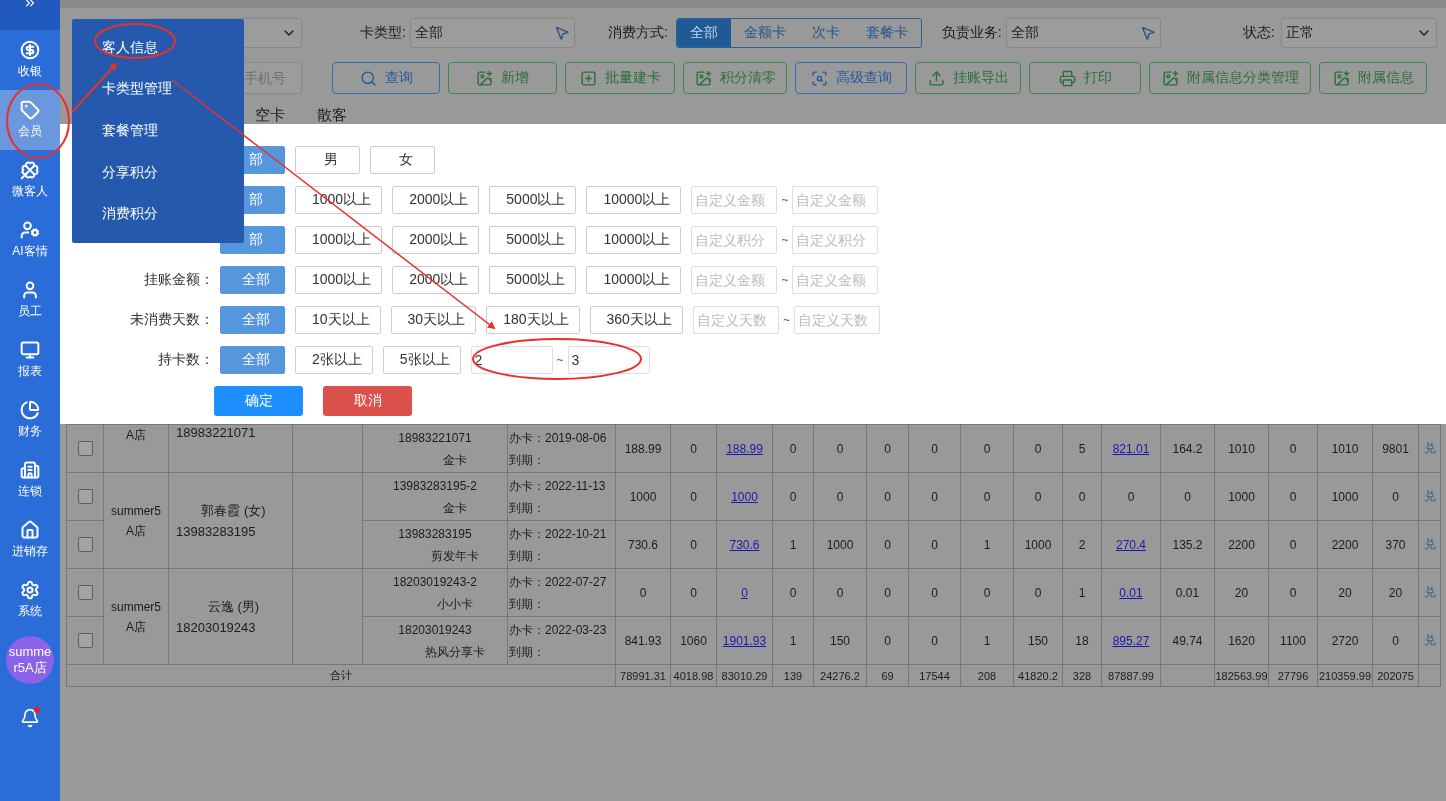  What do you see at coordinates (327, 160) in the screenshot?
I see `filter-option: 男` at bounding box center [327, 160].